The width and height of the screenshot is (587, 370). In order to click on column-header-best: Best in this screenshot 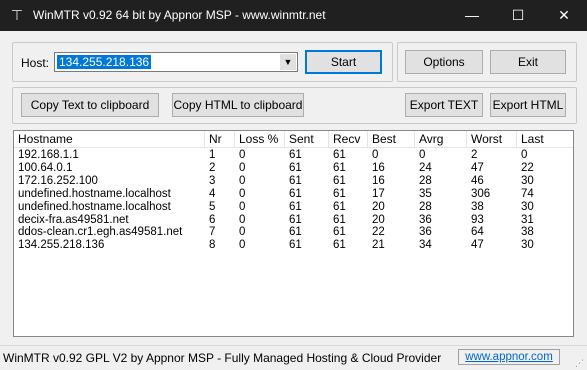, I will do `click(391, 139)`.